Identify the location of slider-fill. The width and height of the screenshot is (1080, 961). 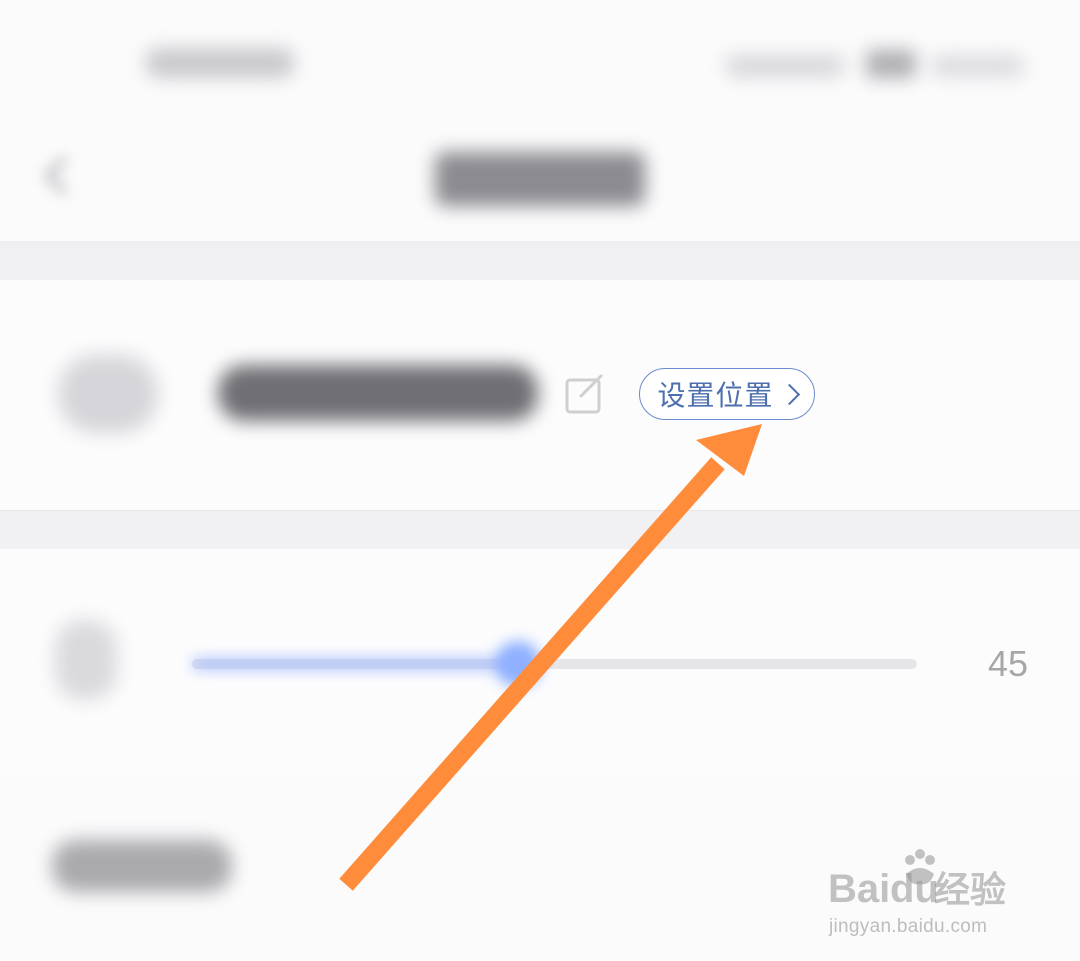
(355, 664).